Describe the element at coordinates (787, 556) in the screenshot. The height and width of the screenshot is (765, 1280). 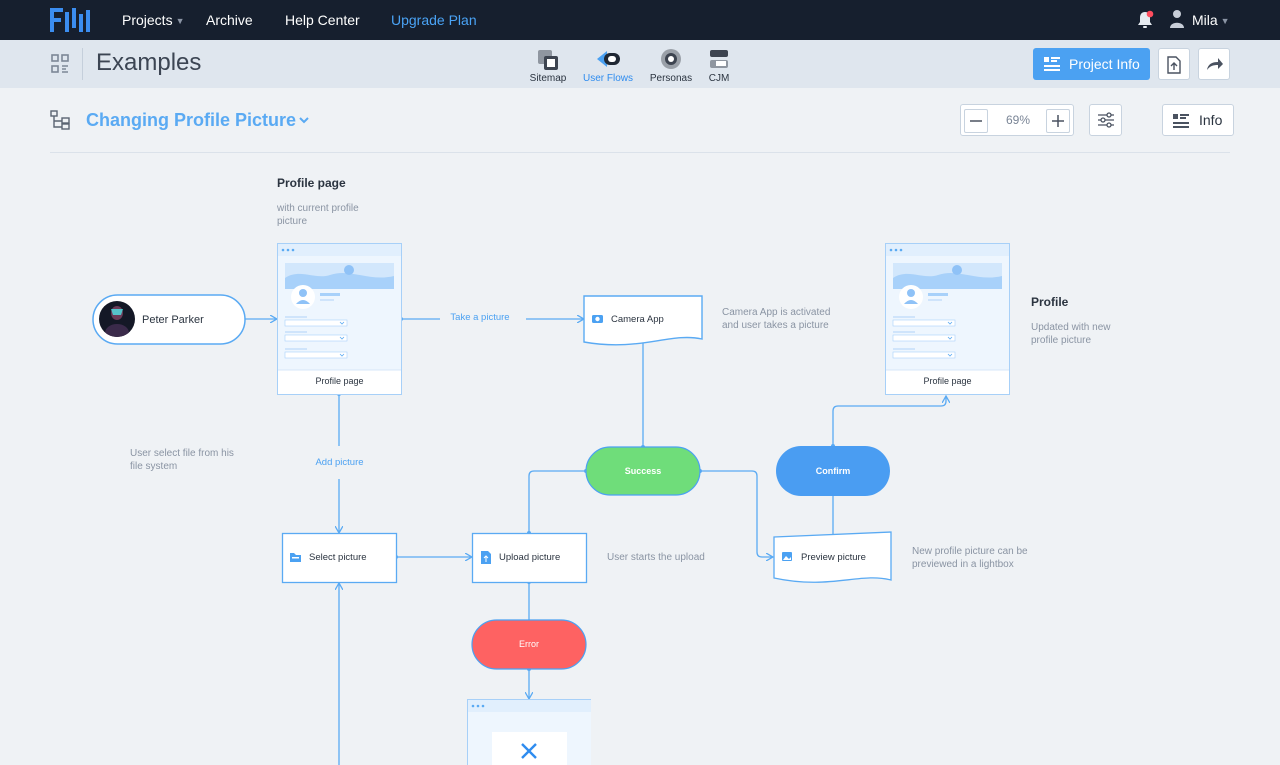
I see `image-icon` at that location.